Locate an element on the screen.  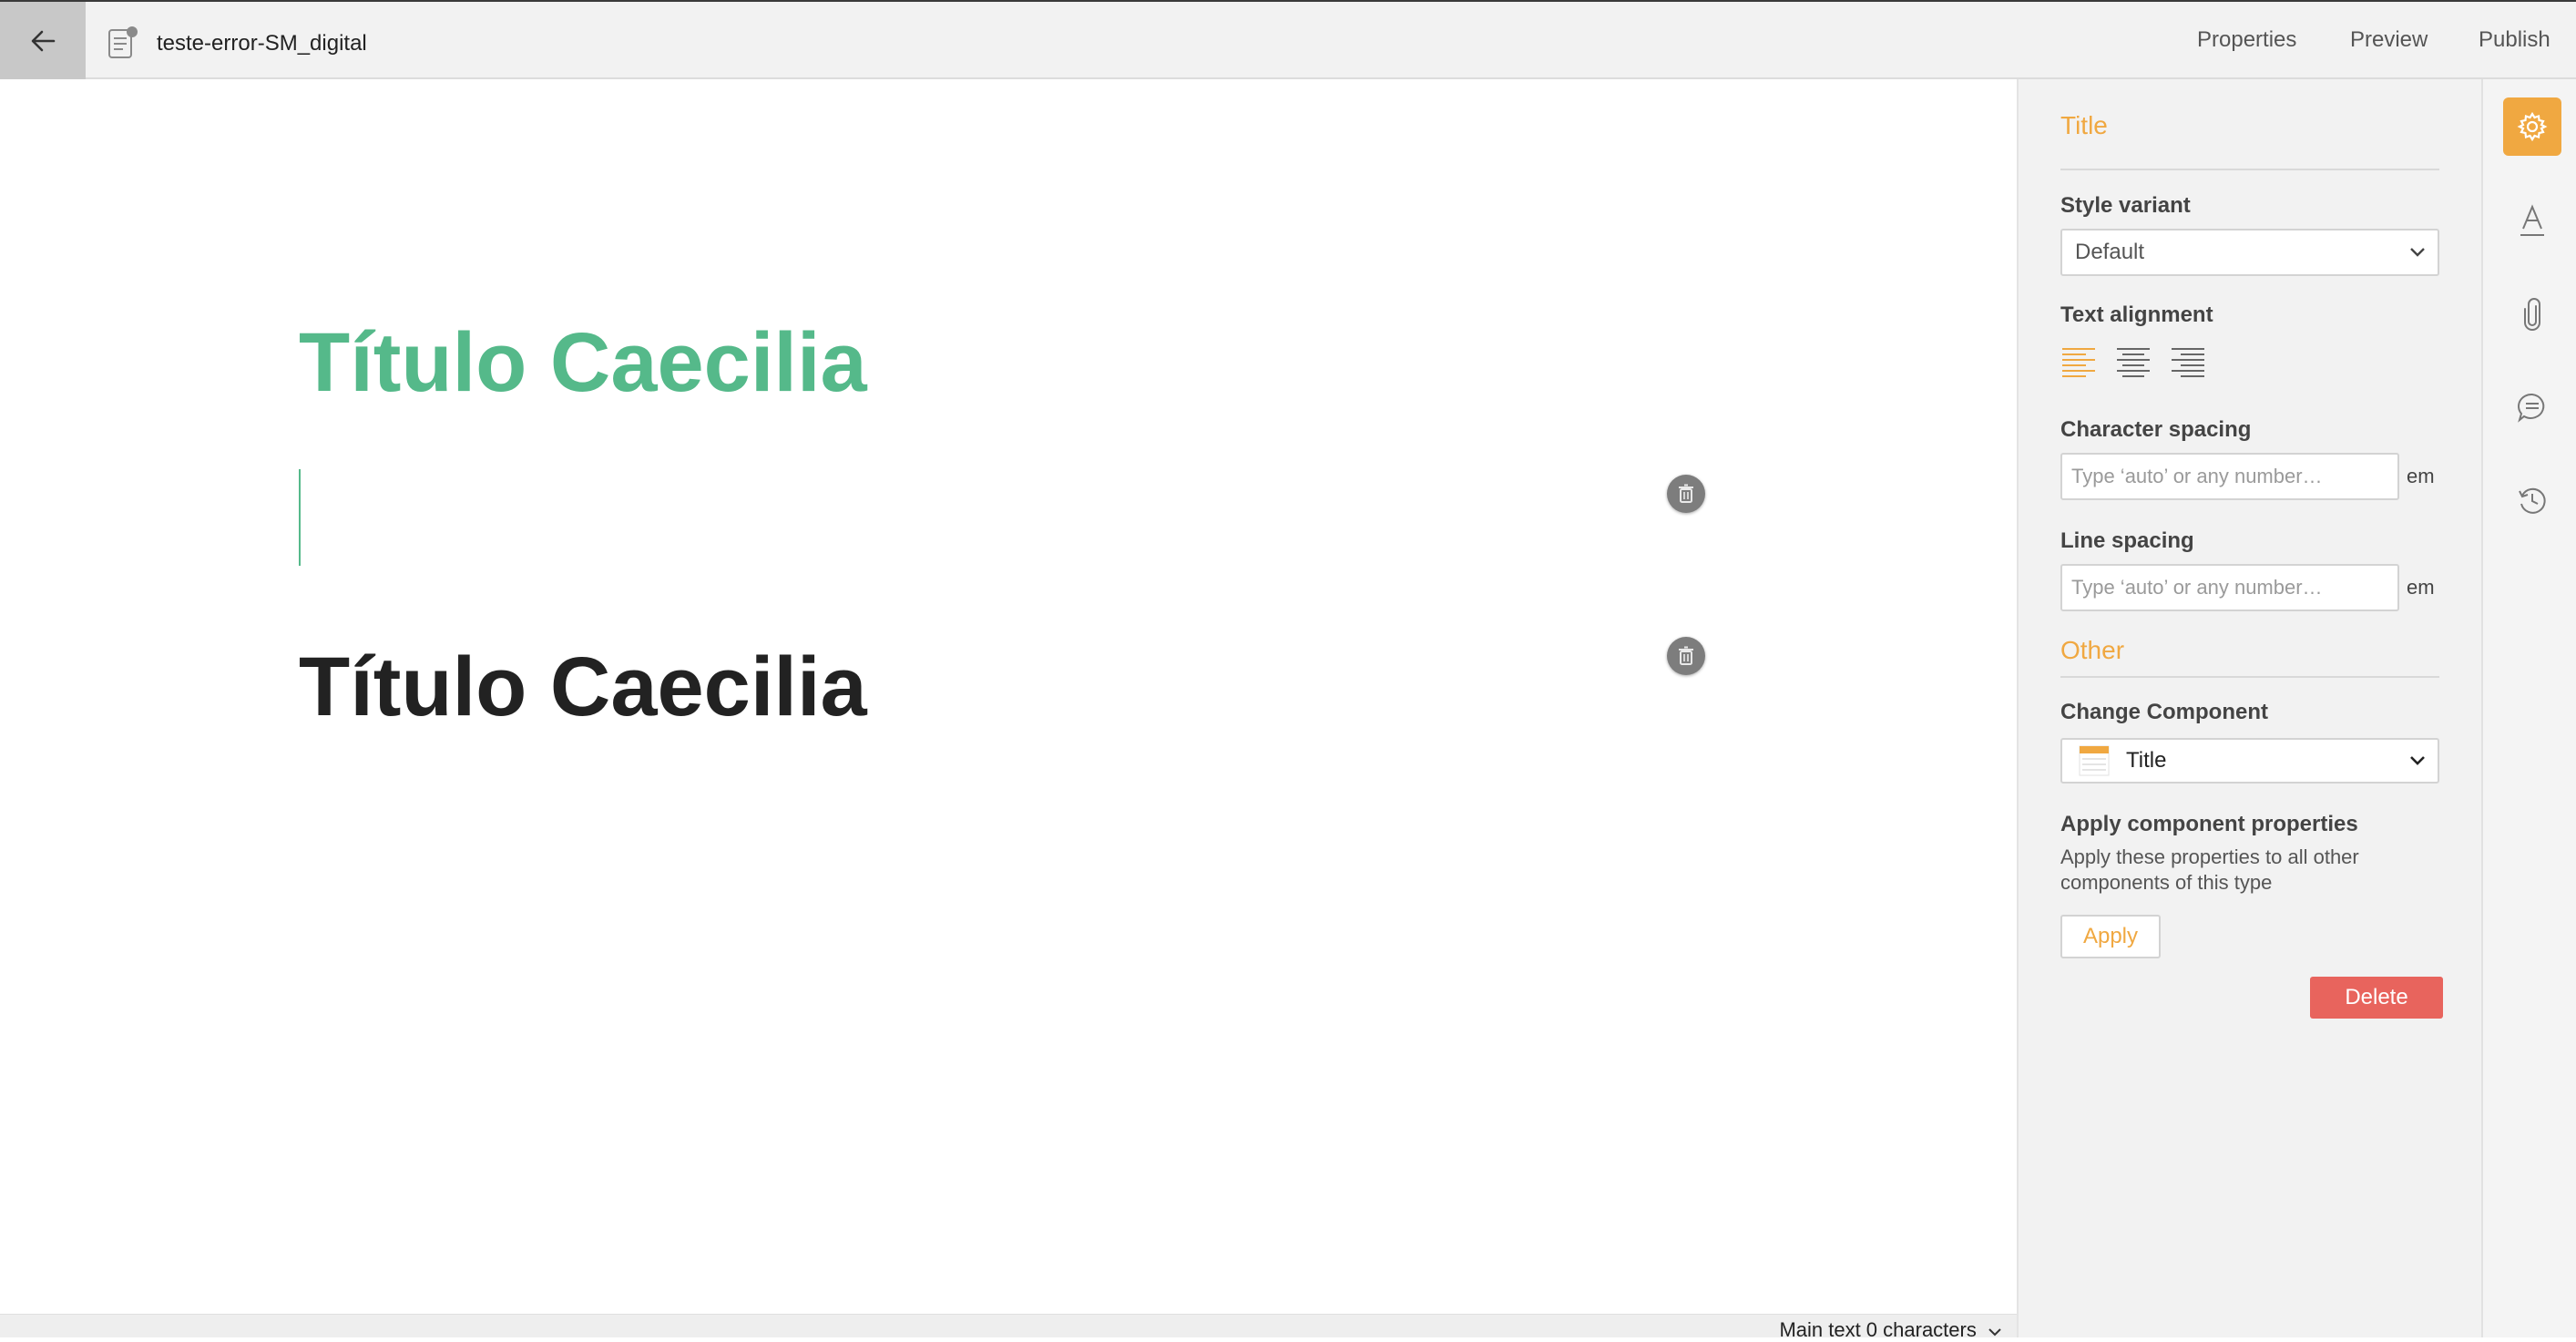
comments-tool-button is located at coordinates (2532, 407).